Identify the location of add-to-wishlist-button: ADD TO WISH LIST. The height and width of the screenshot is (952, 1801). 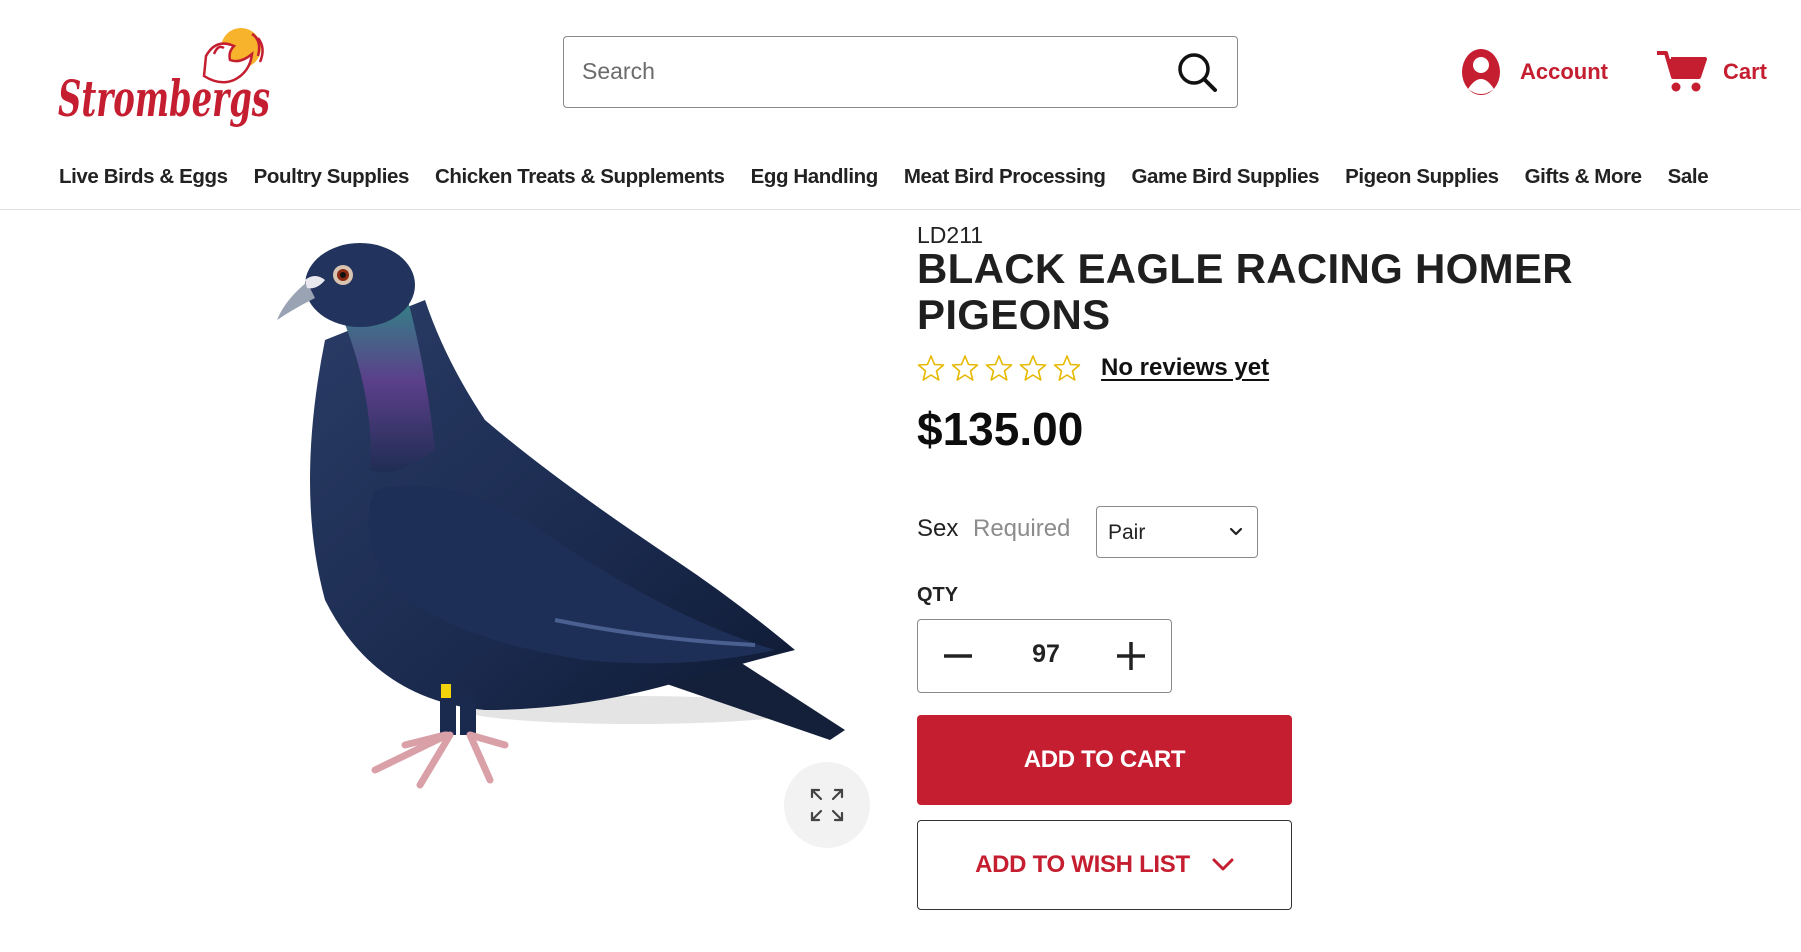
(1104, 865).